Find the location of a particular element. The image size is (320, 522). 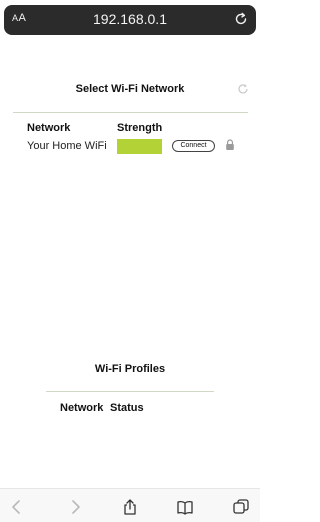

browser-top-bar: AA 192.168.0.1 is located at coordinates (130, 22).